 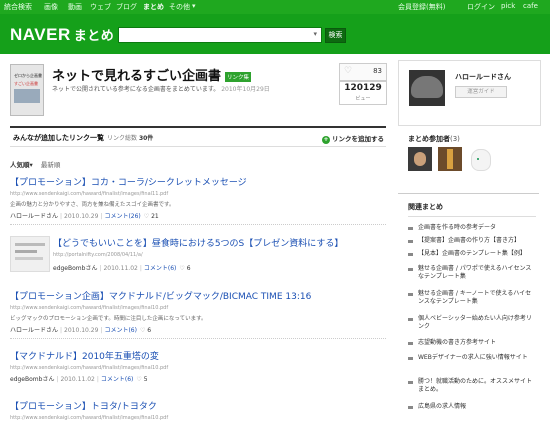 What do you see at coordinates (472, 254) in the screenshot?
I see `related-link: 【見本】企画書のテンプレート集【例】` at bounding box center [472, 254].